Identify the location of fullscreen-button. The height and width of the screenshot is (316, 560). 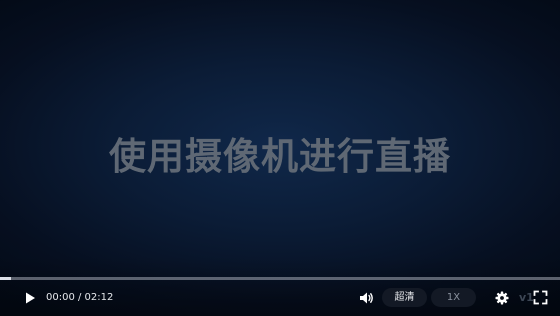
(540, 297).